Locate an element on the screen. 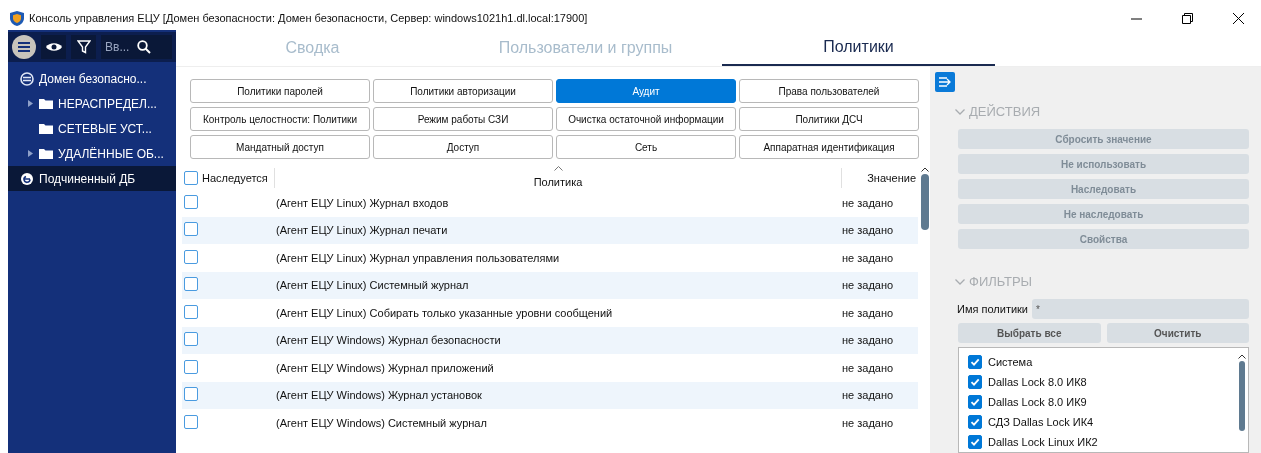 This screenshot has height=453, width=1261. section-title: ФИЛЬТРЫ is located at coordinates (1001, 281).